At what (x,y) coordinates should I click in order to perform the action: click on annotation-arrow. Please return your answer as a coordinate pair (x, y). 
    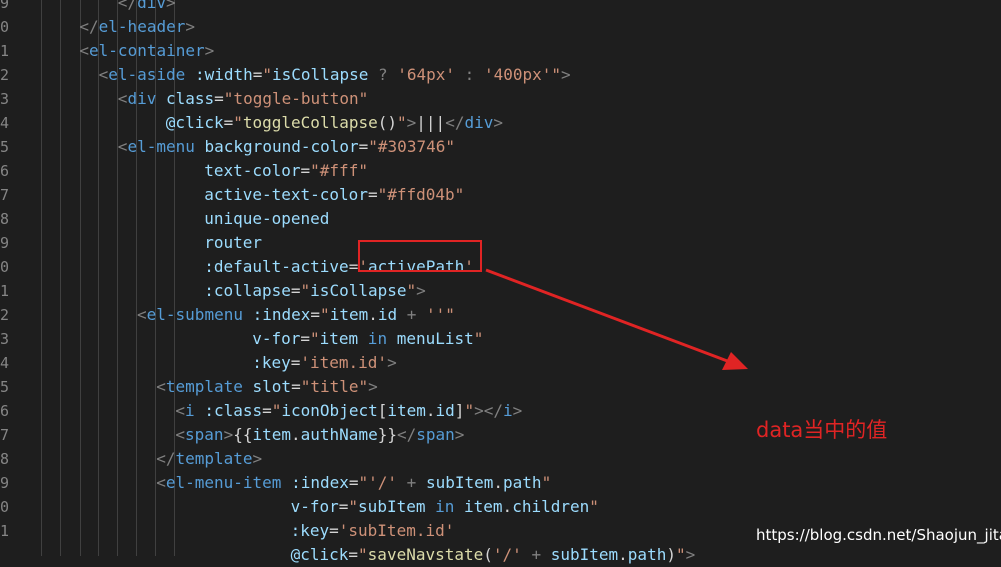
    Looking at the image, I should click on (616, 319).